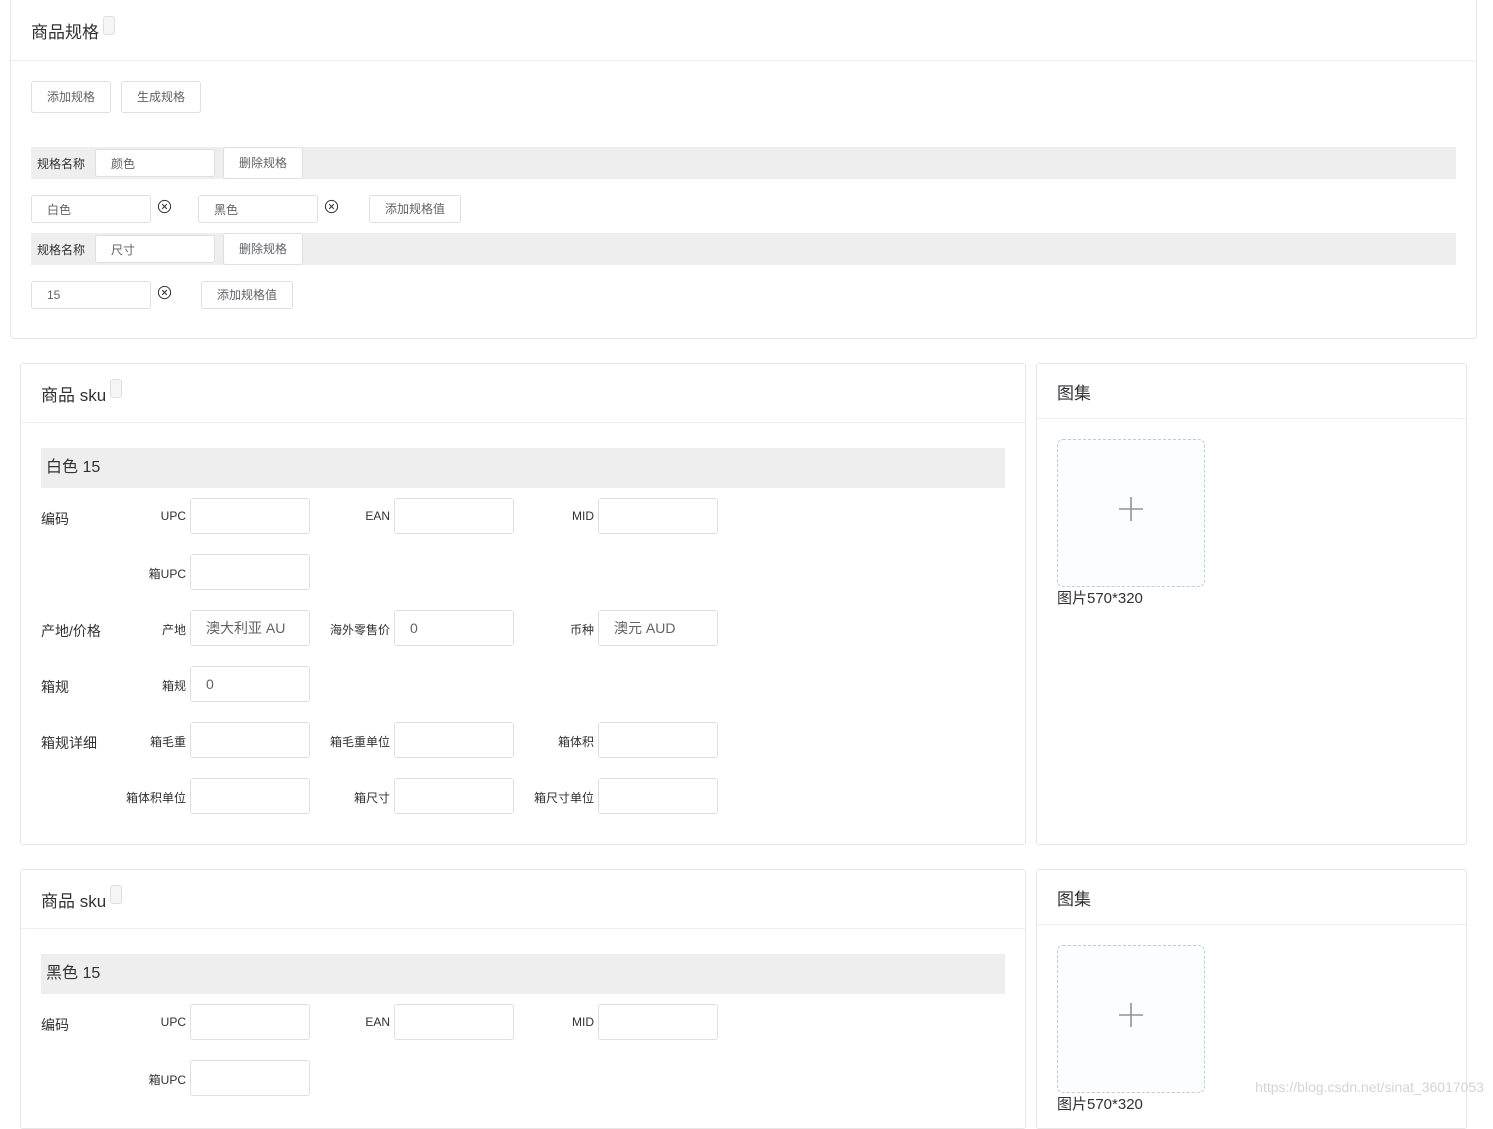  I want to click on gallery-card: 图集 图片570*320, so click(1251, 604).